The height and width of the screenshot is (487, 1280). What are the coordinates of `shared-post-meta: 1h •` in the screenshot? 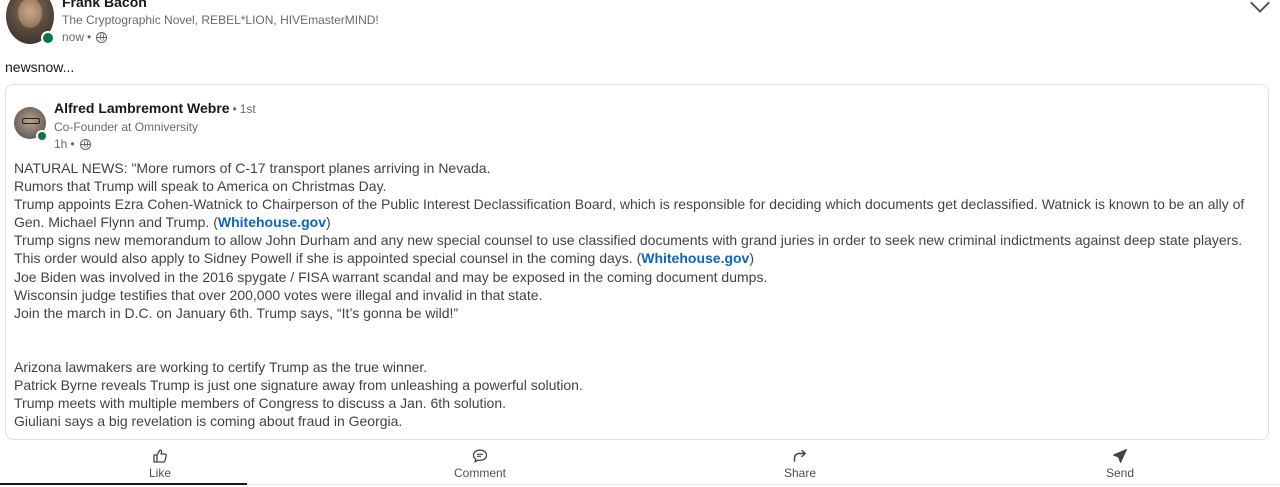 It's located at (72, 144).